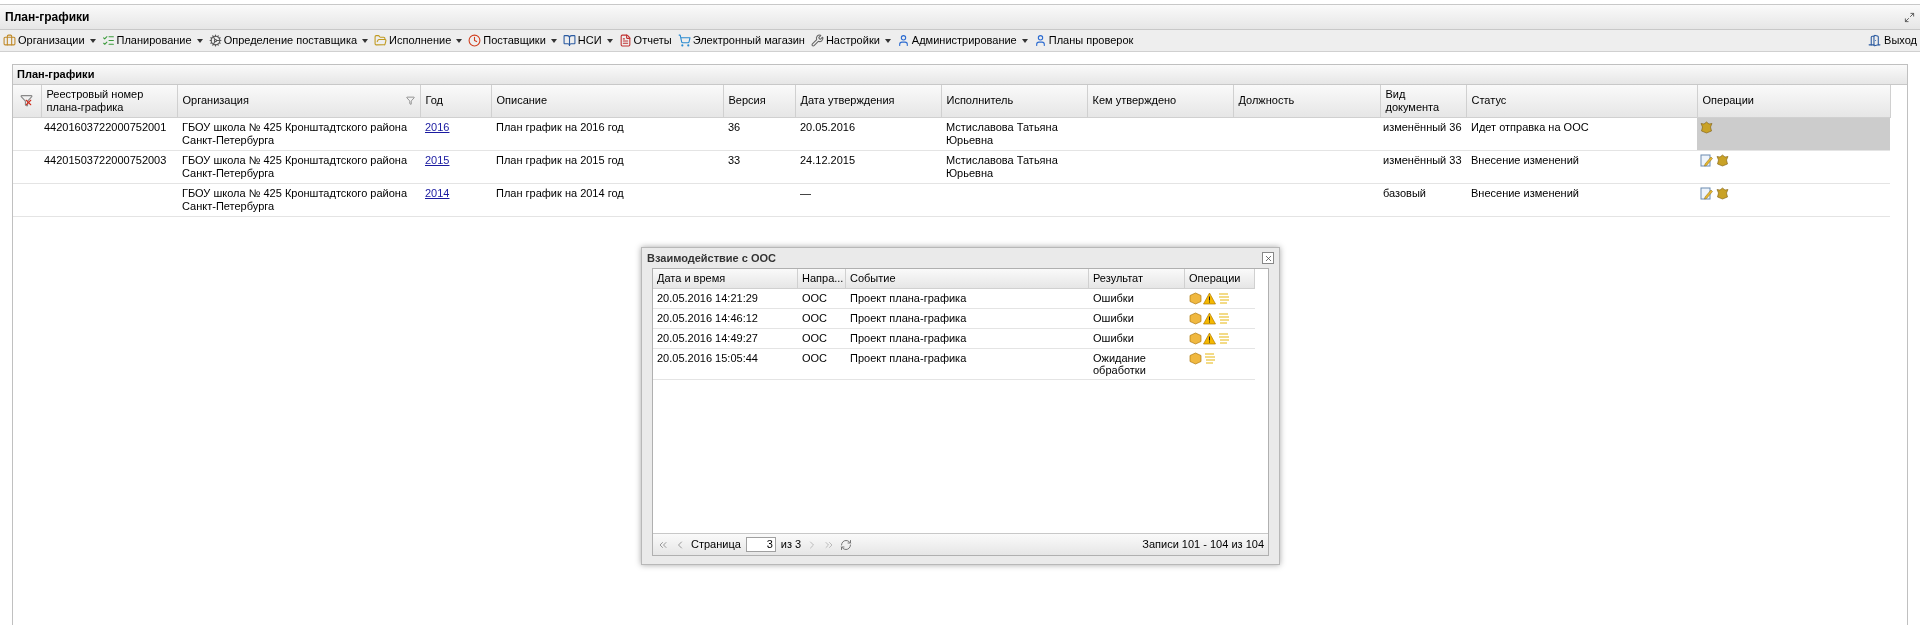  I want to click on menu-button: Электронный магазин, so click(741, 40).